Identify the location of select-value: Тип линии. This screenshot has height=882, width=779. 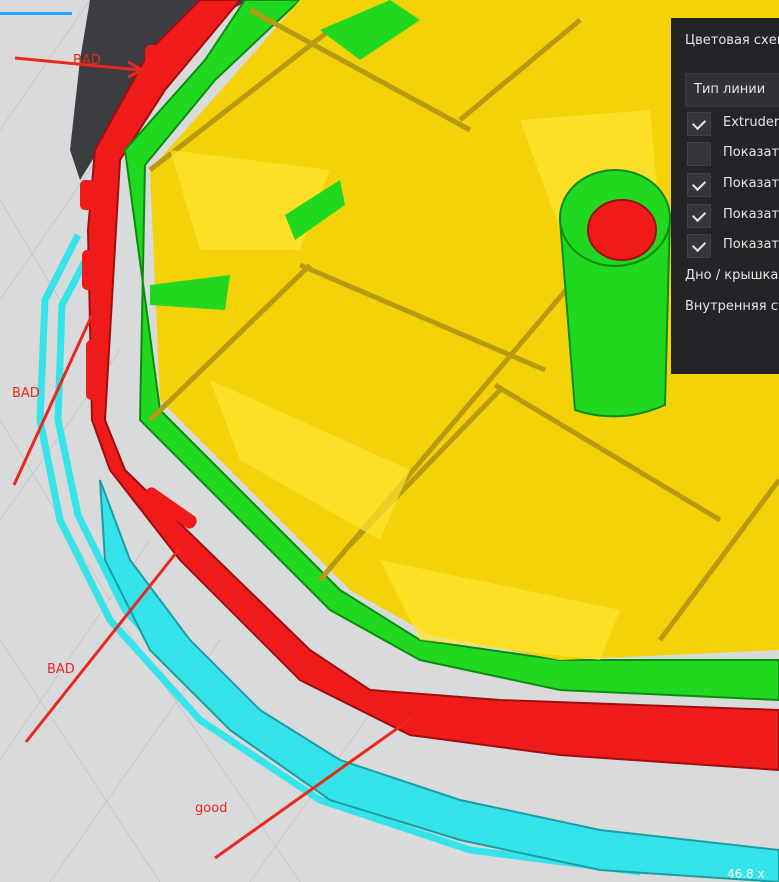
(730, 89).